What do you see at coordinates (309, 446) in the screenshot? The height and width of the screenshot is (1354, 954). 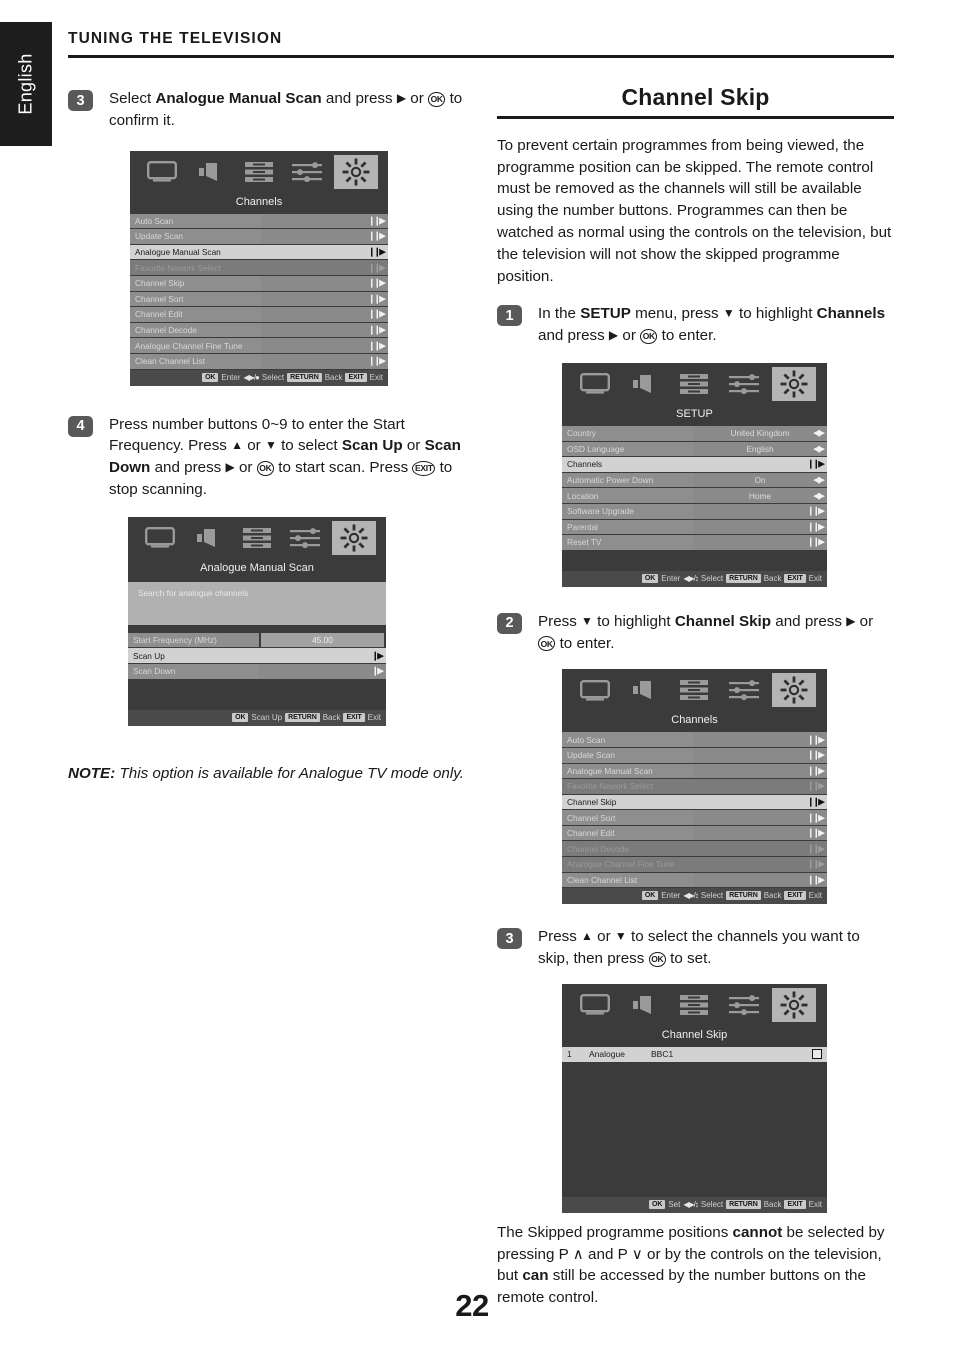 I see `step-text-part: to select` at bounding box center [309, 446].